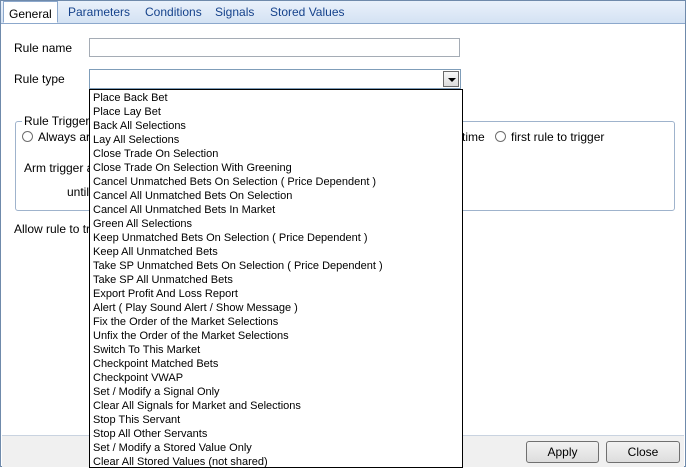 This screenshot has height=468, width=686. Describe the element at coordinates (276, 378) in the screenshot. I see `dropdown-option: Checkpoint VWAP` at that location.